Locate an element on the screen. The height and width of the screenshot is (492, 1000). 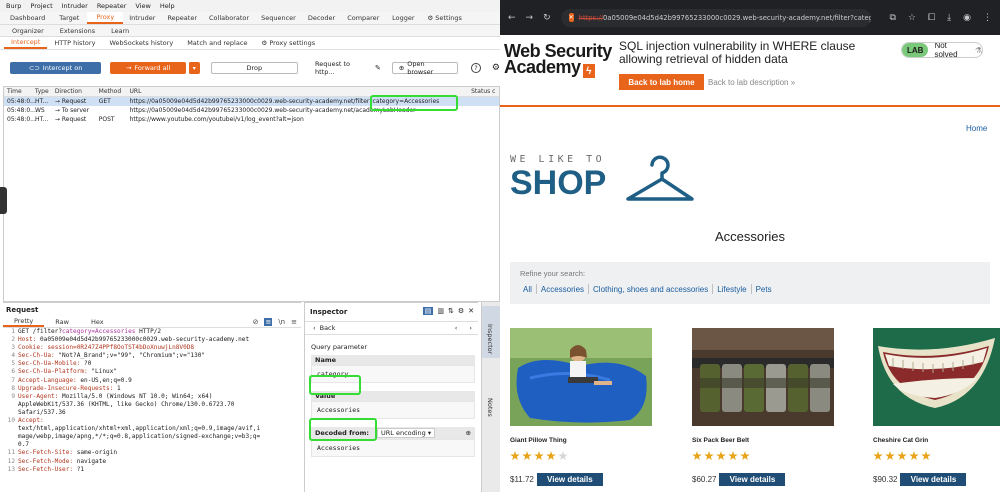
tab-comparer: Comparer is located at coordinates (363, 18).